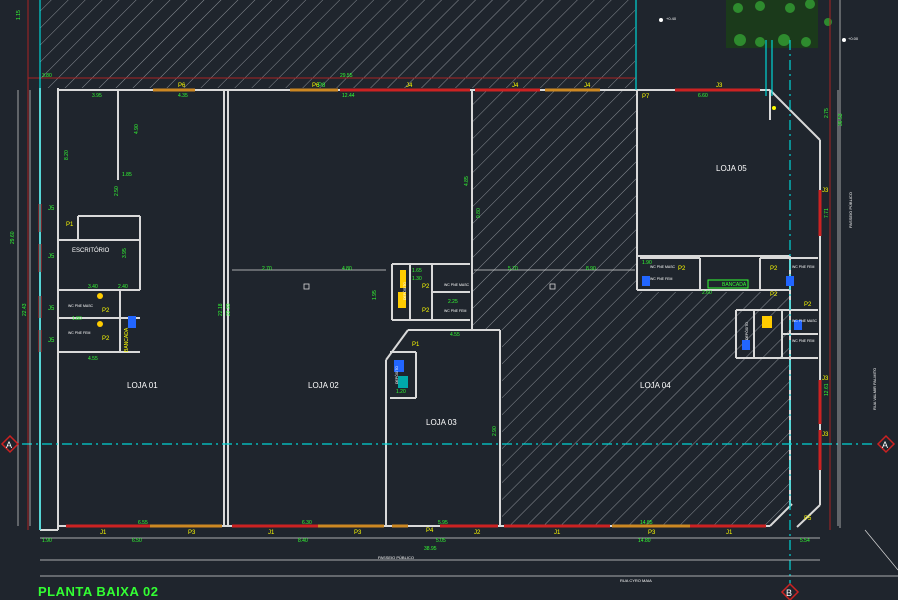 The width and height of the screenshot is (898, 600). Describe the element at coordinates (426, 287) in the screenshot. I see `label-p2-c: P2` at that location.